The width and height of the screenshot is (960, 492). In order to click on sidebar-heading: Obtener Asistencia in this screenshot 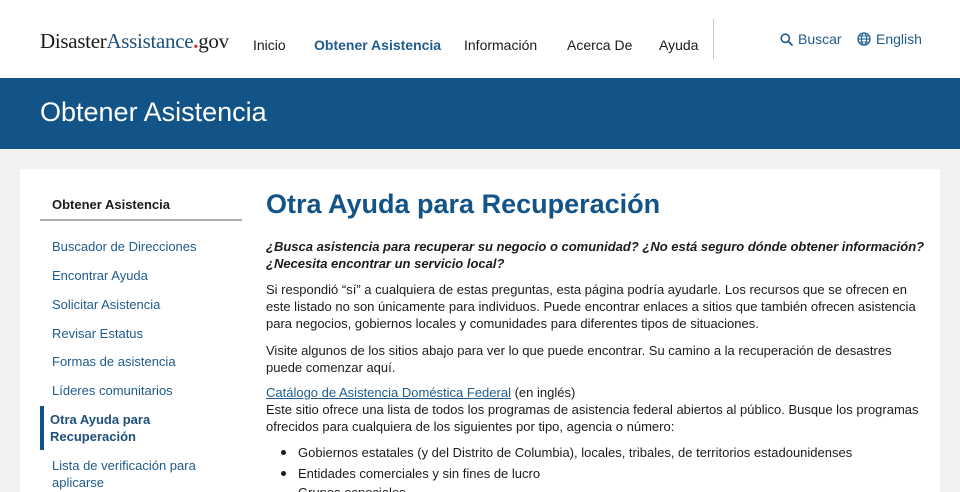, I will do `click(111, 204)`.